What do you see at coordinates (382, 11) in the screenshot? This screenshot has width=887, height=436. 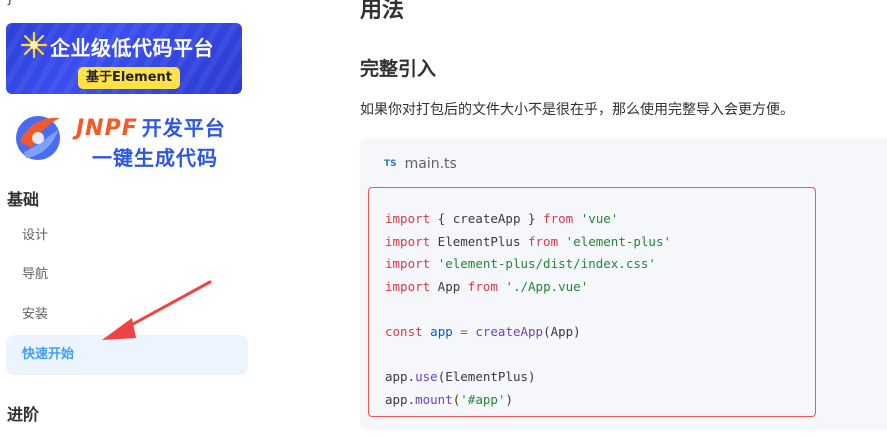 I see `section-heading-usage: 用法` at bounding box center [382, 11].